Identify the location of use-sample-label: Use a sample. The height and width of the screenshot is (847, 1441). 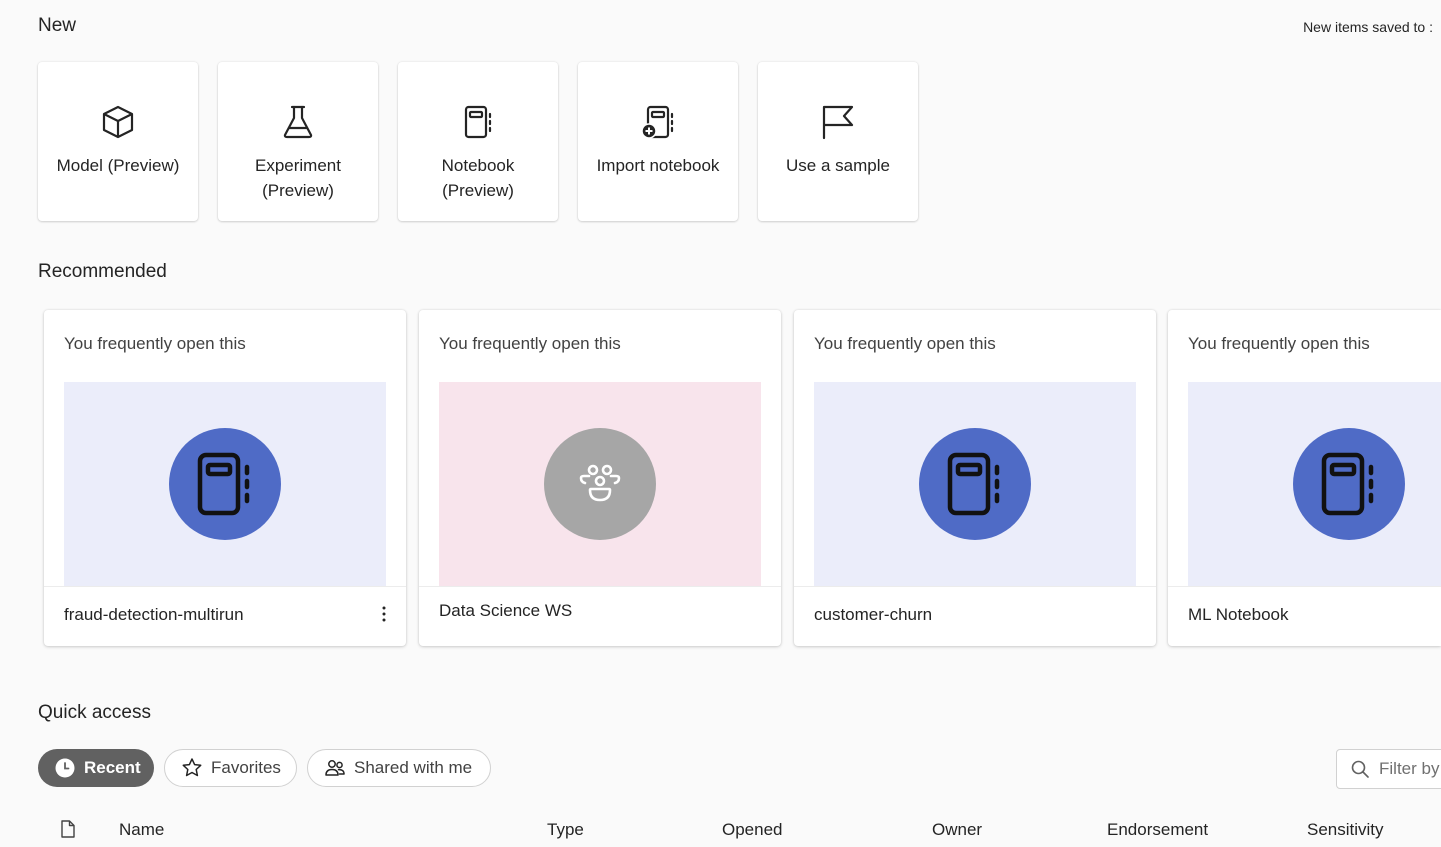
(838, 165).